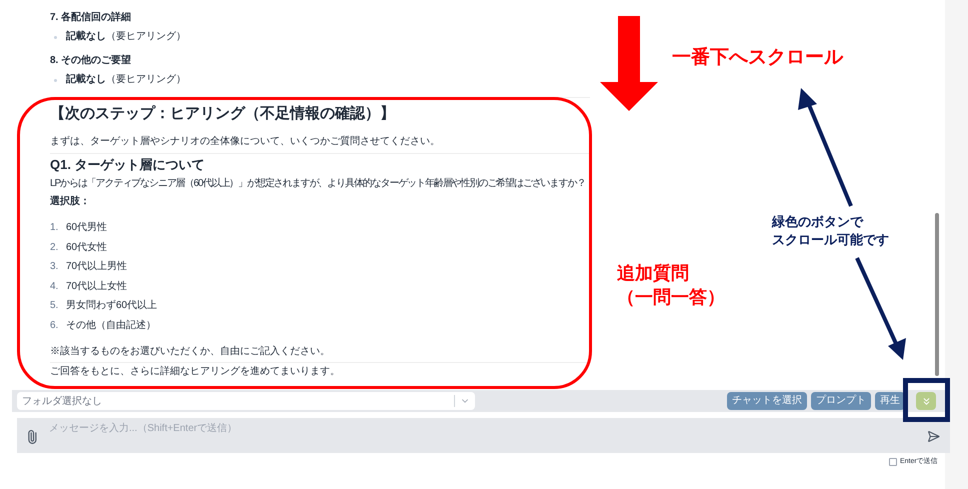 Image resolution: width=968 pixels, height=489 pixels. What do you see at coordinates (817, 222) in the screenshot?
I see `button-annotation: 緑色のボタンで` at bounding box center [817, 222].